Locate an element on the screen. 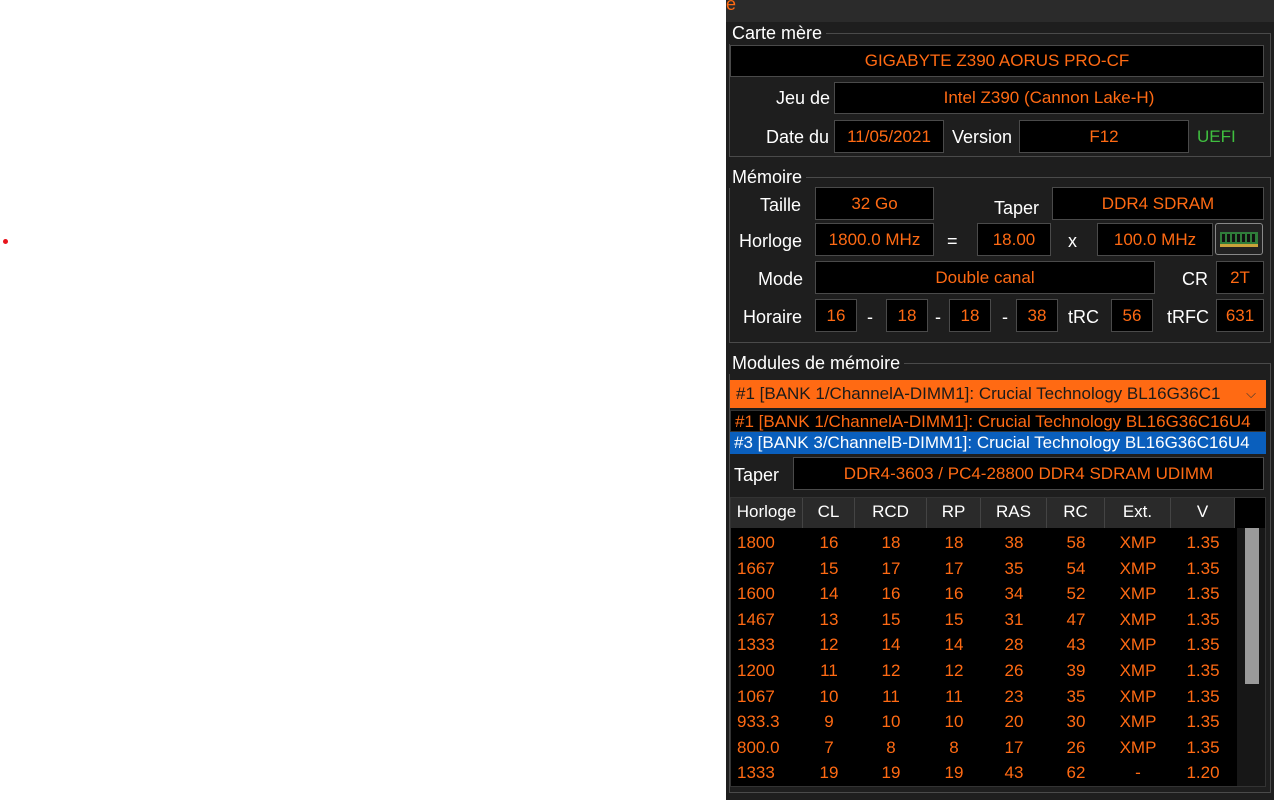 This screenshot has height=800, width=1274. table-cell-rp: 12 is located at coordinates (954, 670).